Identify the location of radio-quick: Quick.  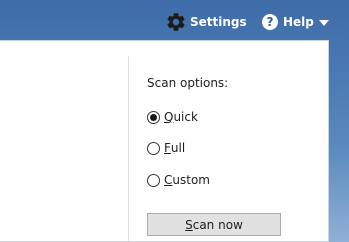
(172, 117).